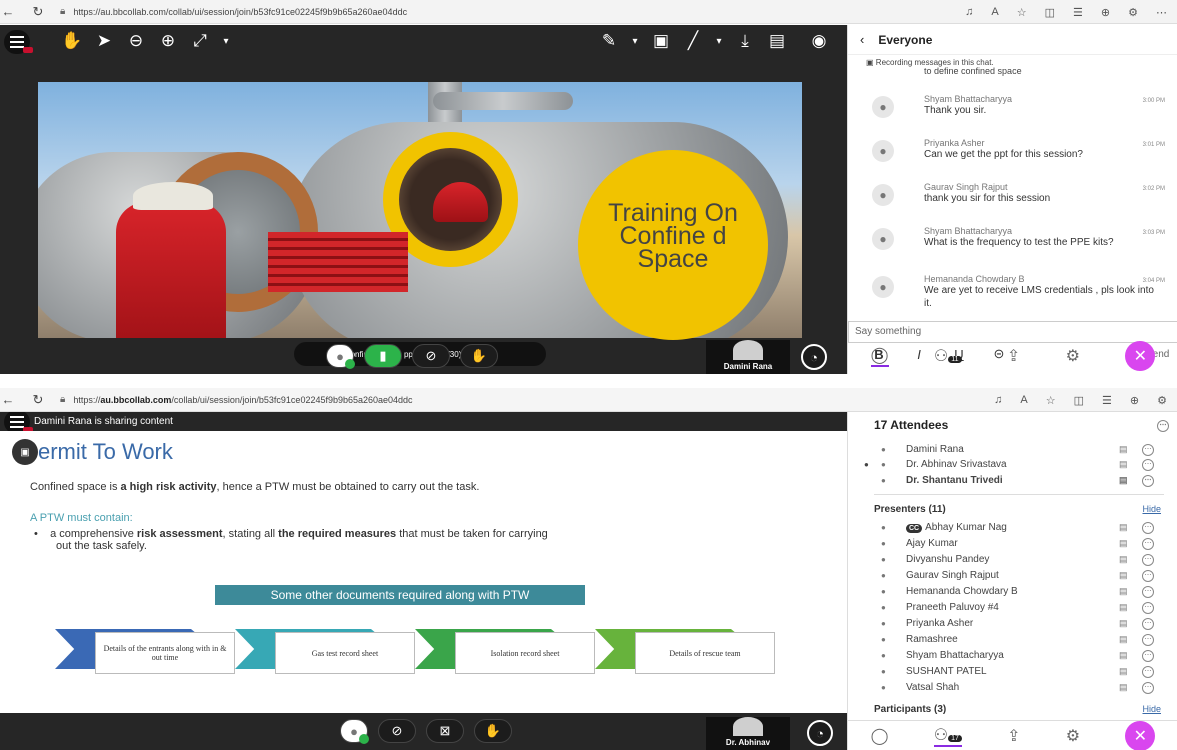 The height and width of the screenshot is (750, 1177). What do you see at coordinates (948, 356) in the screenshot?
I see `attendees-tab-icon: ⚇ 11` at bounding box center [948, 356].